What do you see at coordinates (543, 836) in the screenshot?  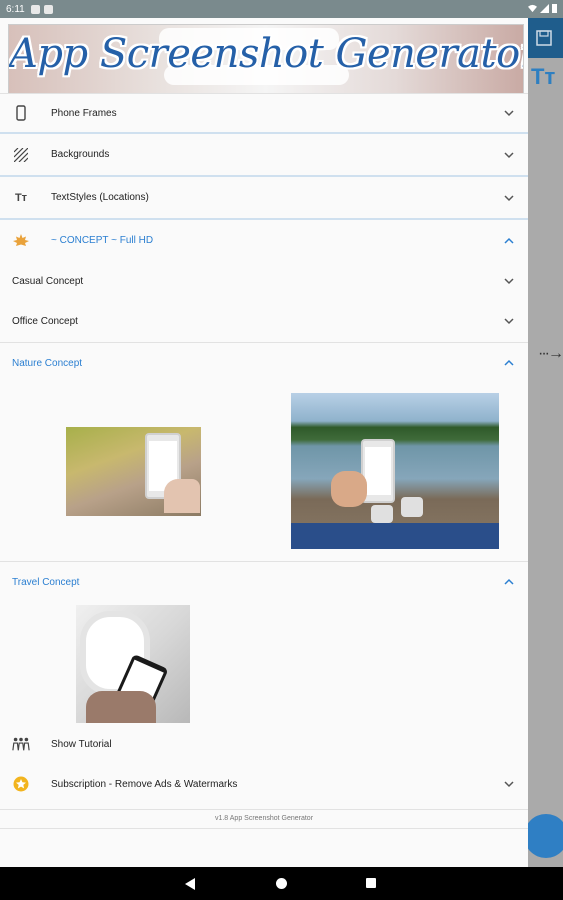 I see `floating-action-button` at bounding box center [543, 836].